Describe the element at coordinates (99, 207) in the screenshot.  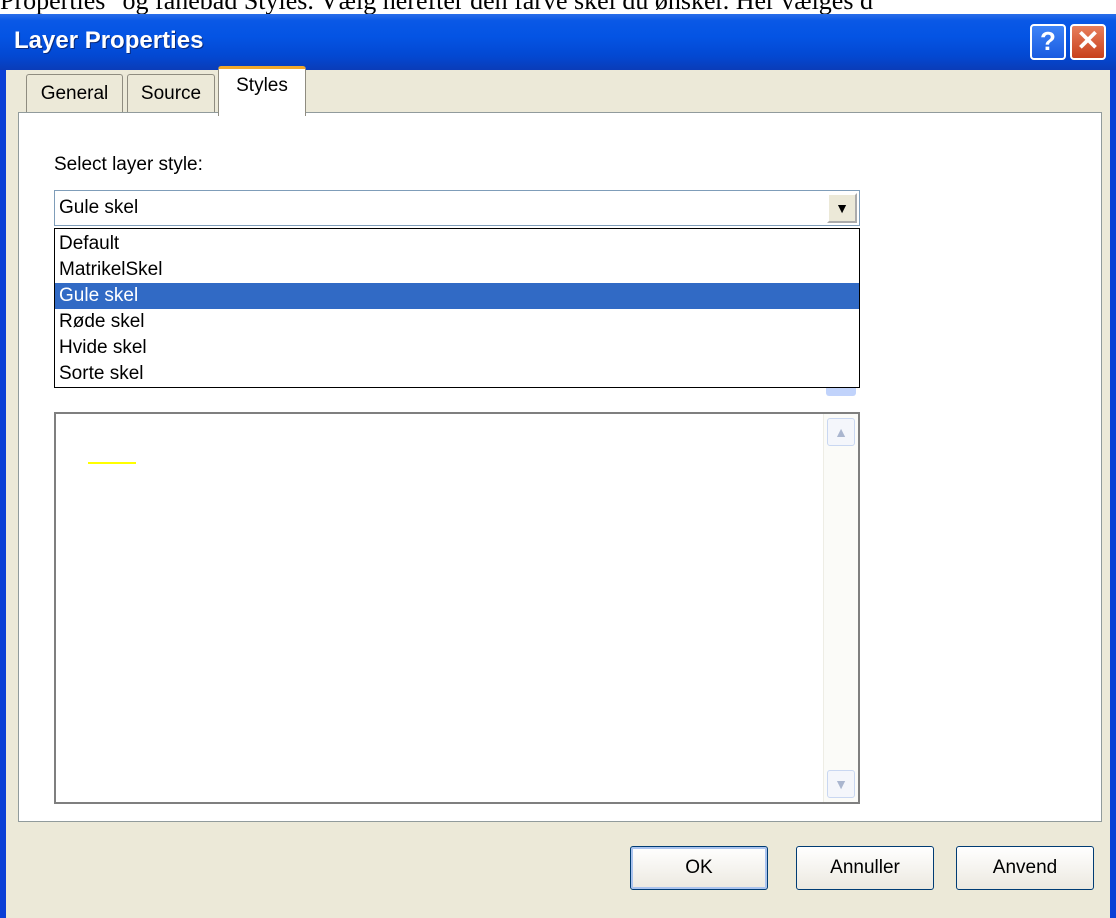
I see `selected-style-value: Gule skel` at that location.